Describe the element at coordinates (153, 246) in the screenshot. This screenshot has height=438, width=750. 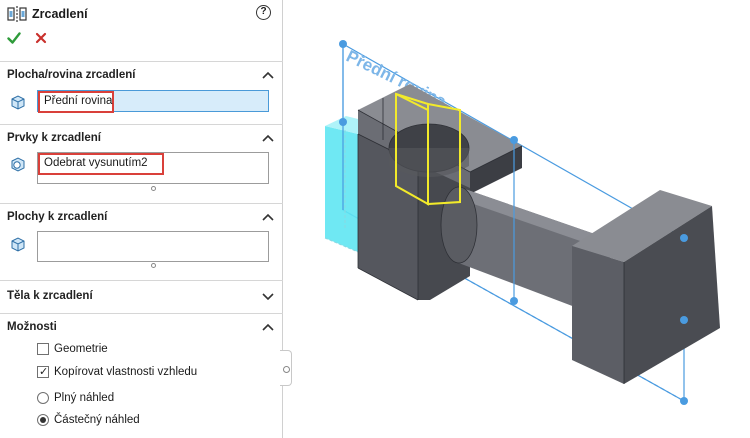
I see `faces-selection-box` at that location.